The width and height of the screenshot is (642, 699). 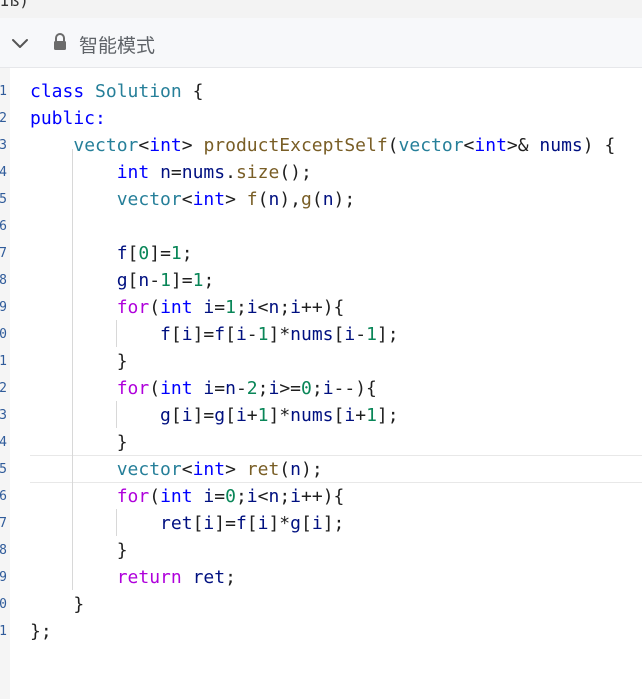 I want to click on code-token: public:, so click(x=68, y=118).